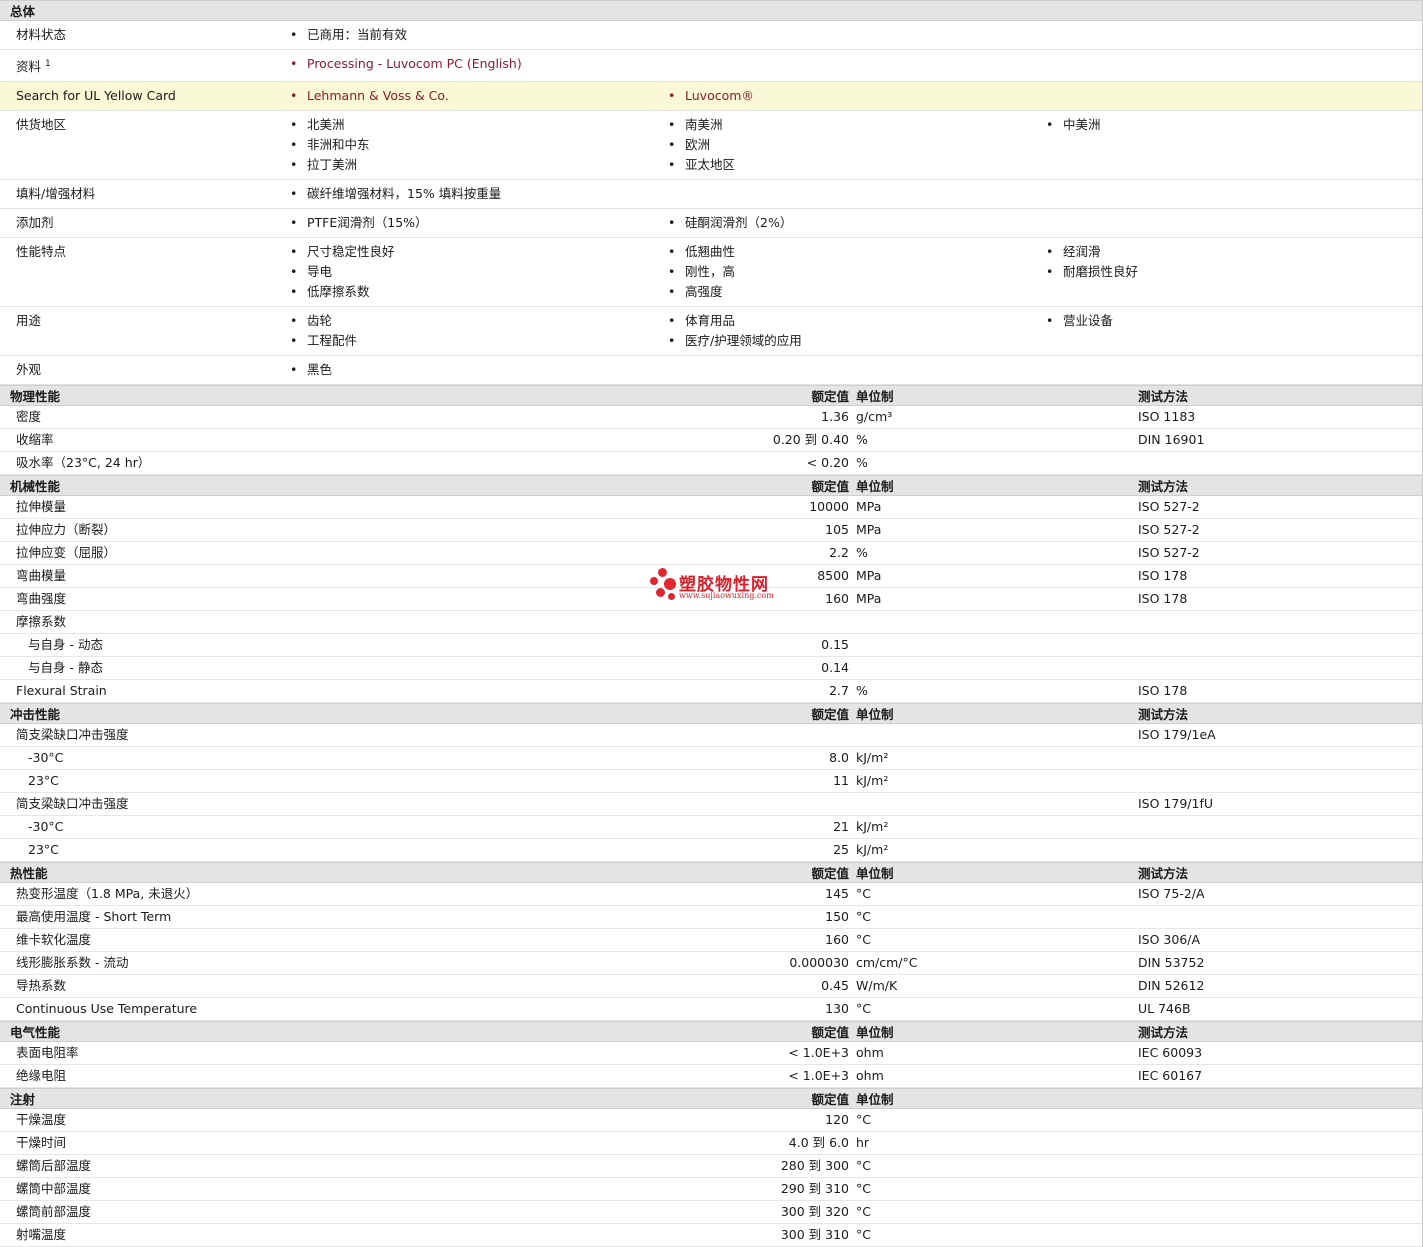 The width and height of the screenshot is (1423, 1247). What do you see at coordinates (479, 272) in the screenshot?
I see `value-column: 尺寸稳定性良好导电低摩擦系数` at bounding box center [479, 272].